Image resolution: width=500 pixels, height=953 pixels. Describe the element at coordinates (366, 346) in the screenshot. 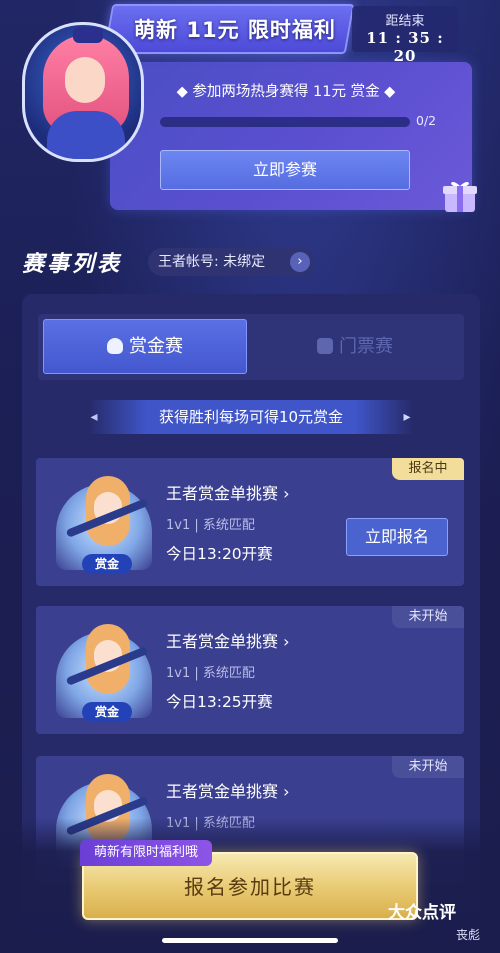

I see `tab-ticket-label: 门票赛` at that location.